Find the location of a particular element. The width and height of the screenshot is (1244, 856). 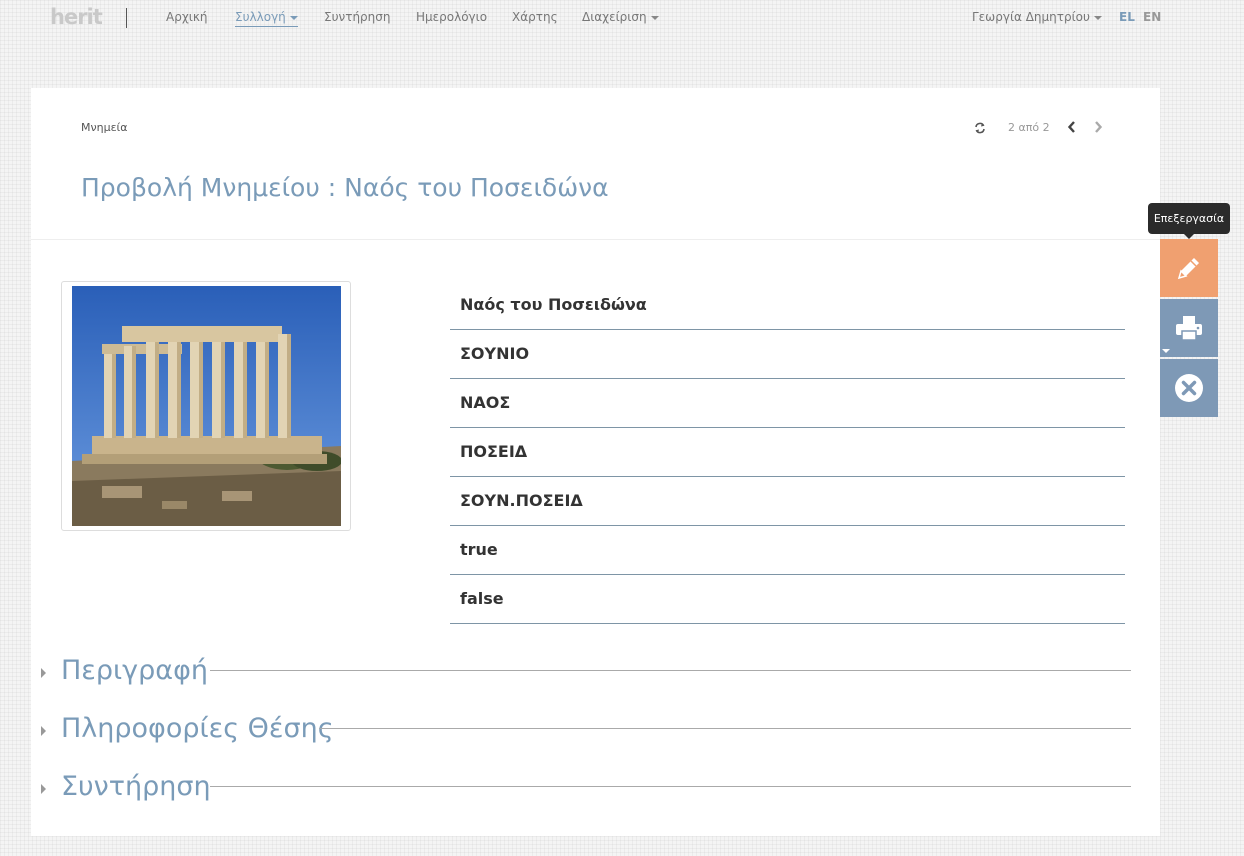

nav-conservation-label: Συντήρηση is located at coordinates (357, 17).